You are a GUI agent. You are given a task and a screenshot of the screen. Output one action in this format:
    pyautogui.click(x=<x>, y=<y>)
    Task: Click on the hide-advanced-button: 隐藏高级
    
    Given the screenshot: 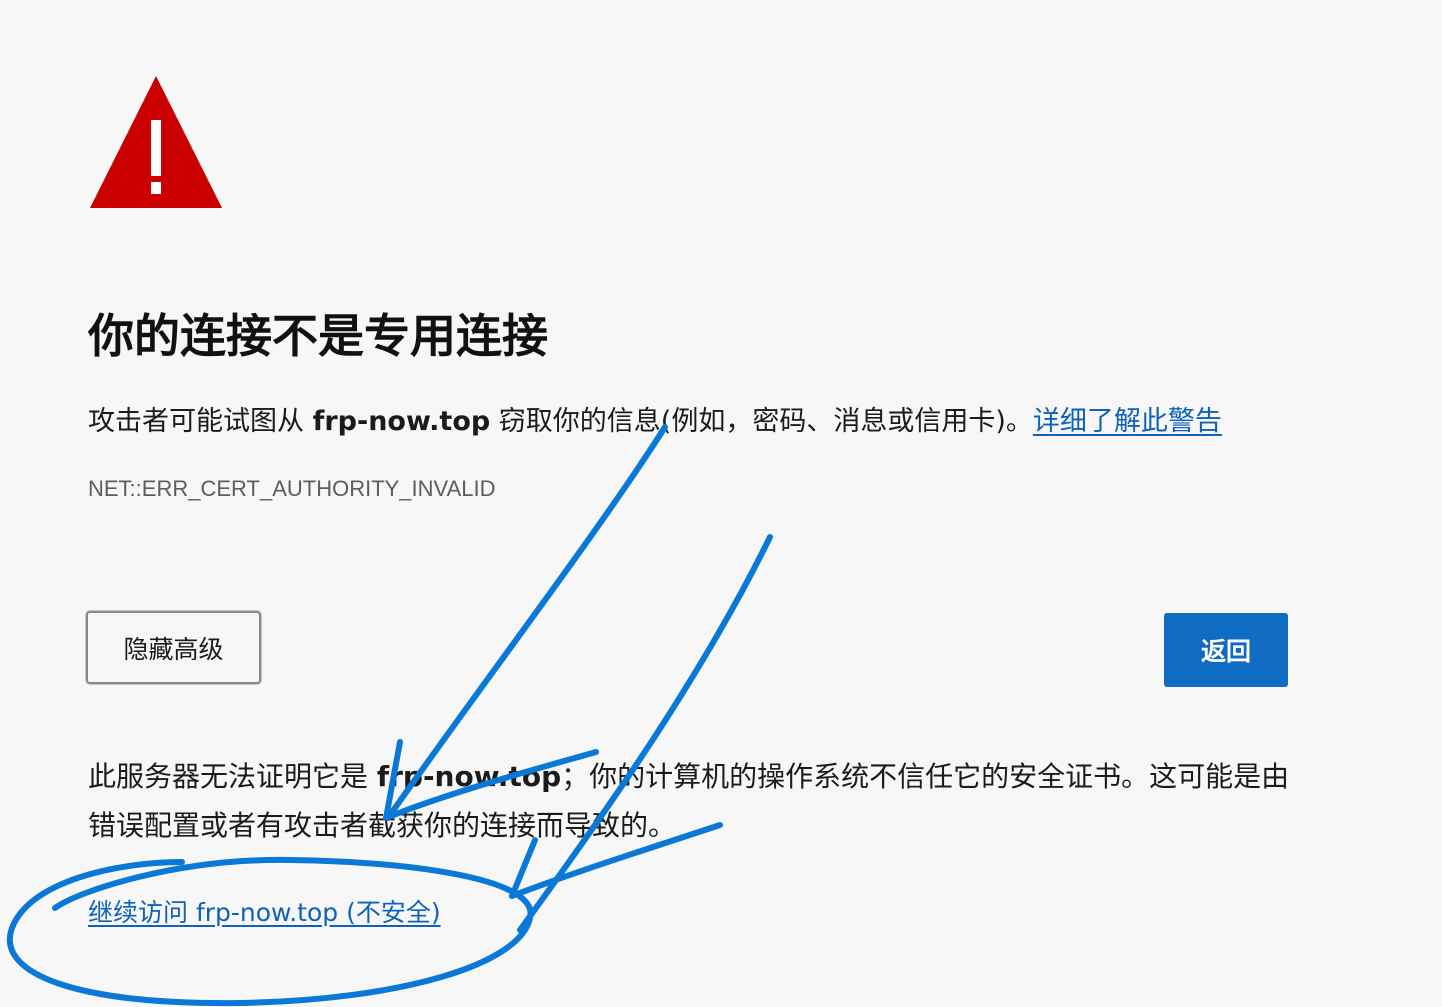 What is the action you would take?
    pyautogui.click(x=173, y=647)
    